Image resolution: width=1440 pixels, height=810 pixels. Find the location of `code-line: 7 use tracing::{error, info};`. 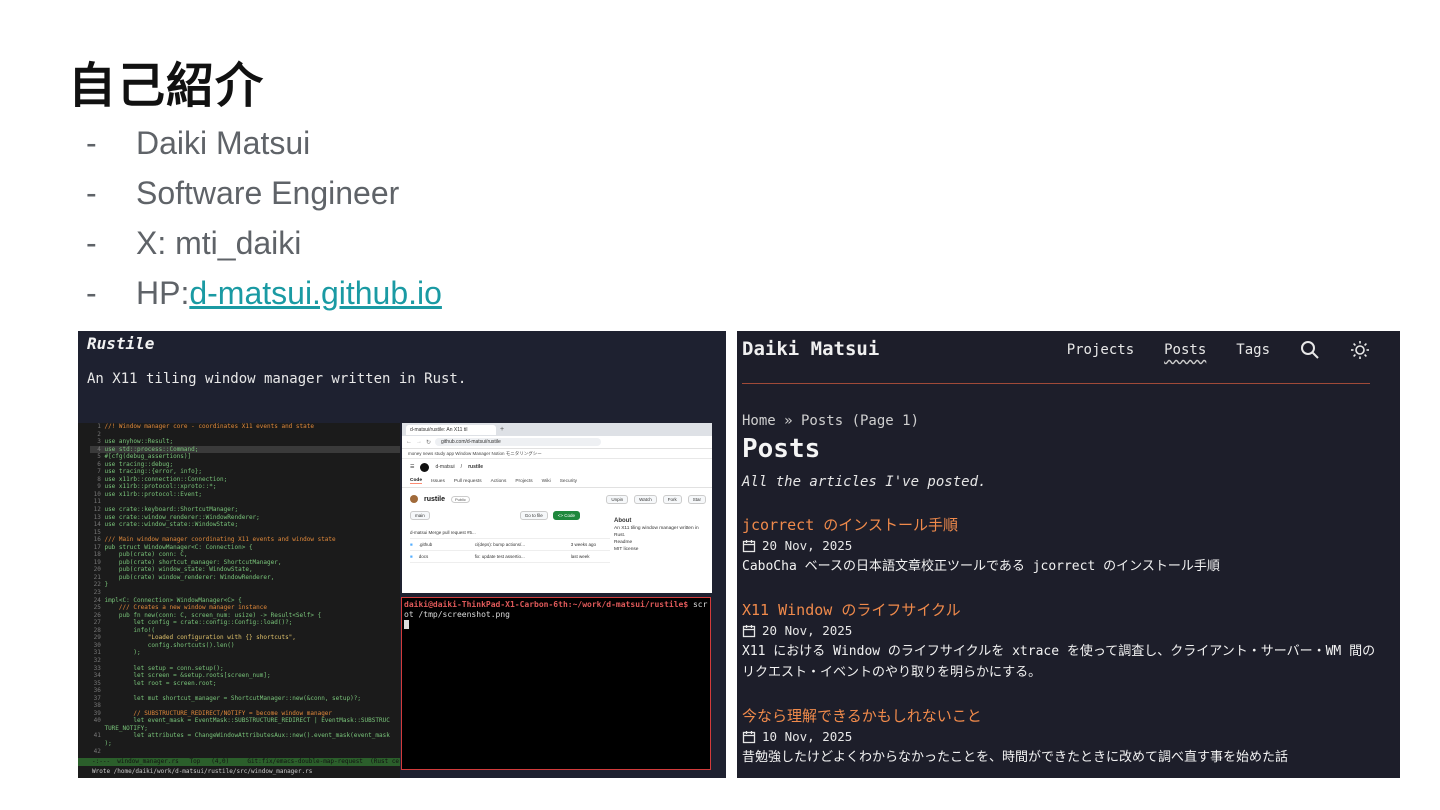

code-line: 7 use tracing::{error, info}; is located at coordinates (245, 472).